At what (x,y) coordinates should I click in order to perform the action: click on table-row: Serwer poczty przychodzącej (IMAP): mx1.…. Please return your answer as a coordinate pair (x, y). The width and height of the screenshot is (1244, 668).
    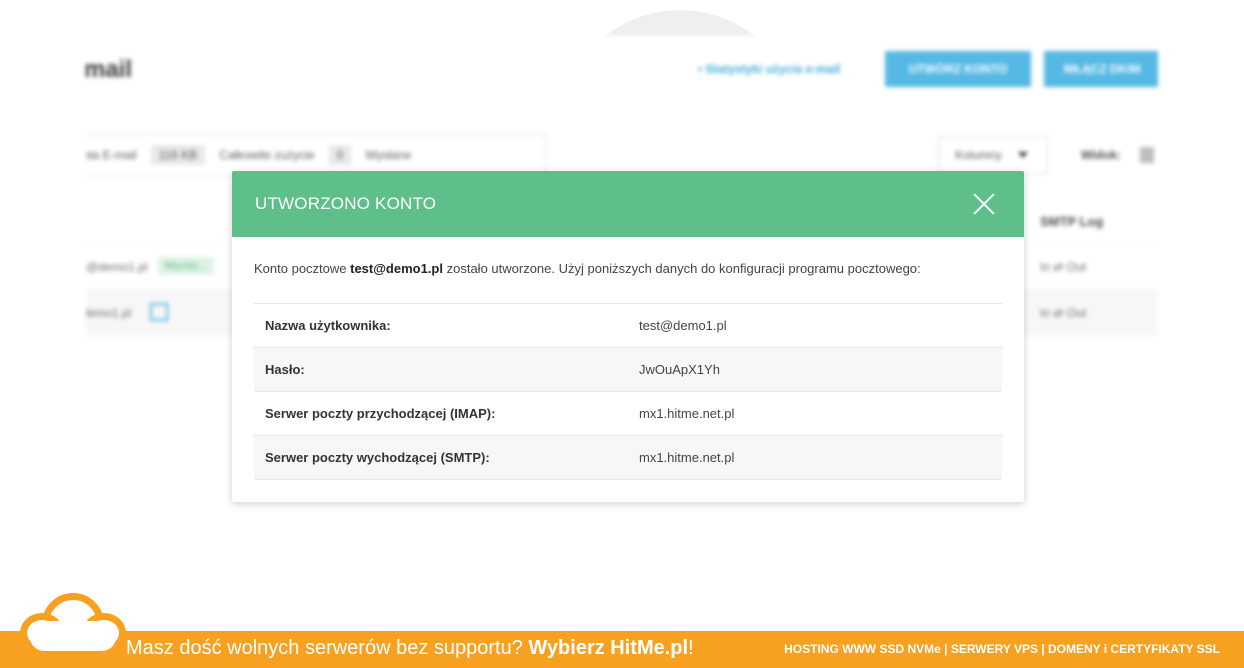
    Looking at the image, I should click on (628, 413).